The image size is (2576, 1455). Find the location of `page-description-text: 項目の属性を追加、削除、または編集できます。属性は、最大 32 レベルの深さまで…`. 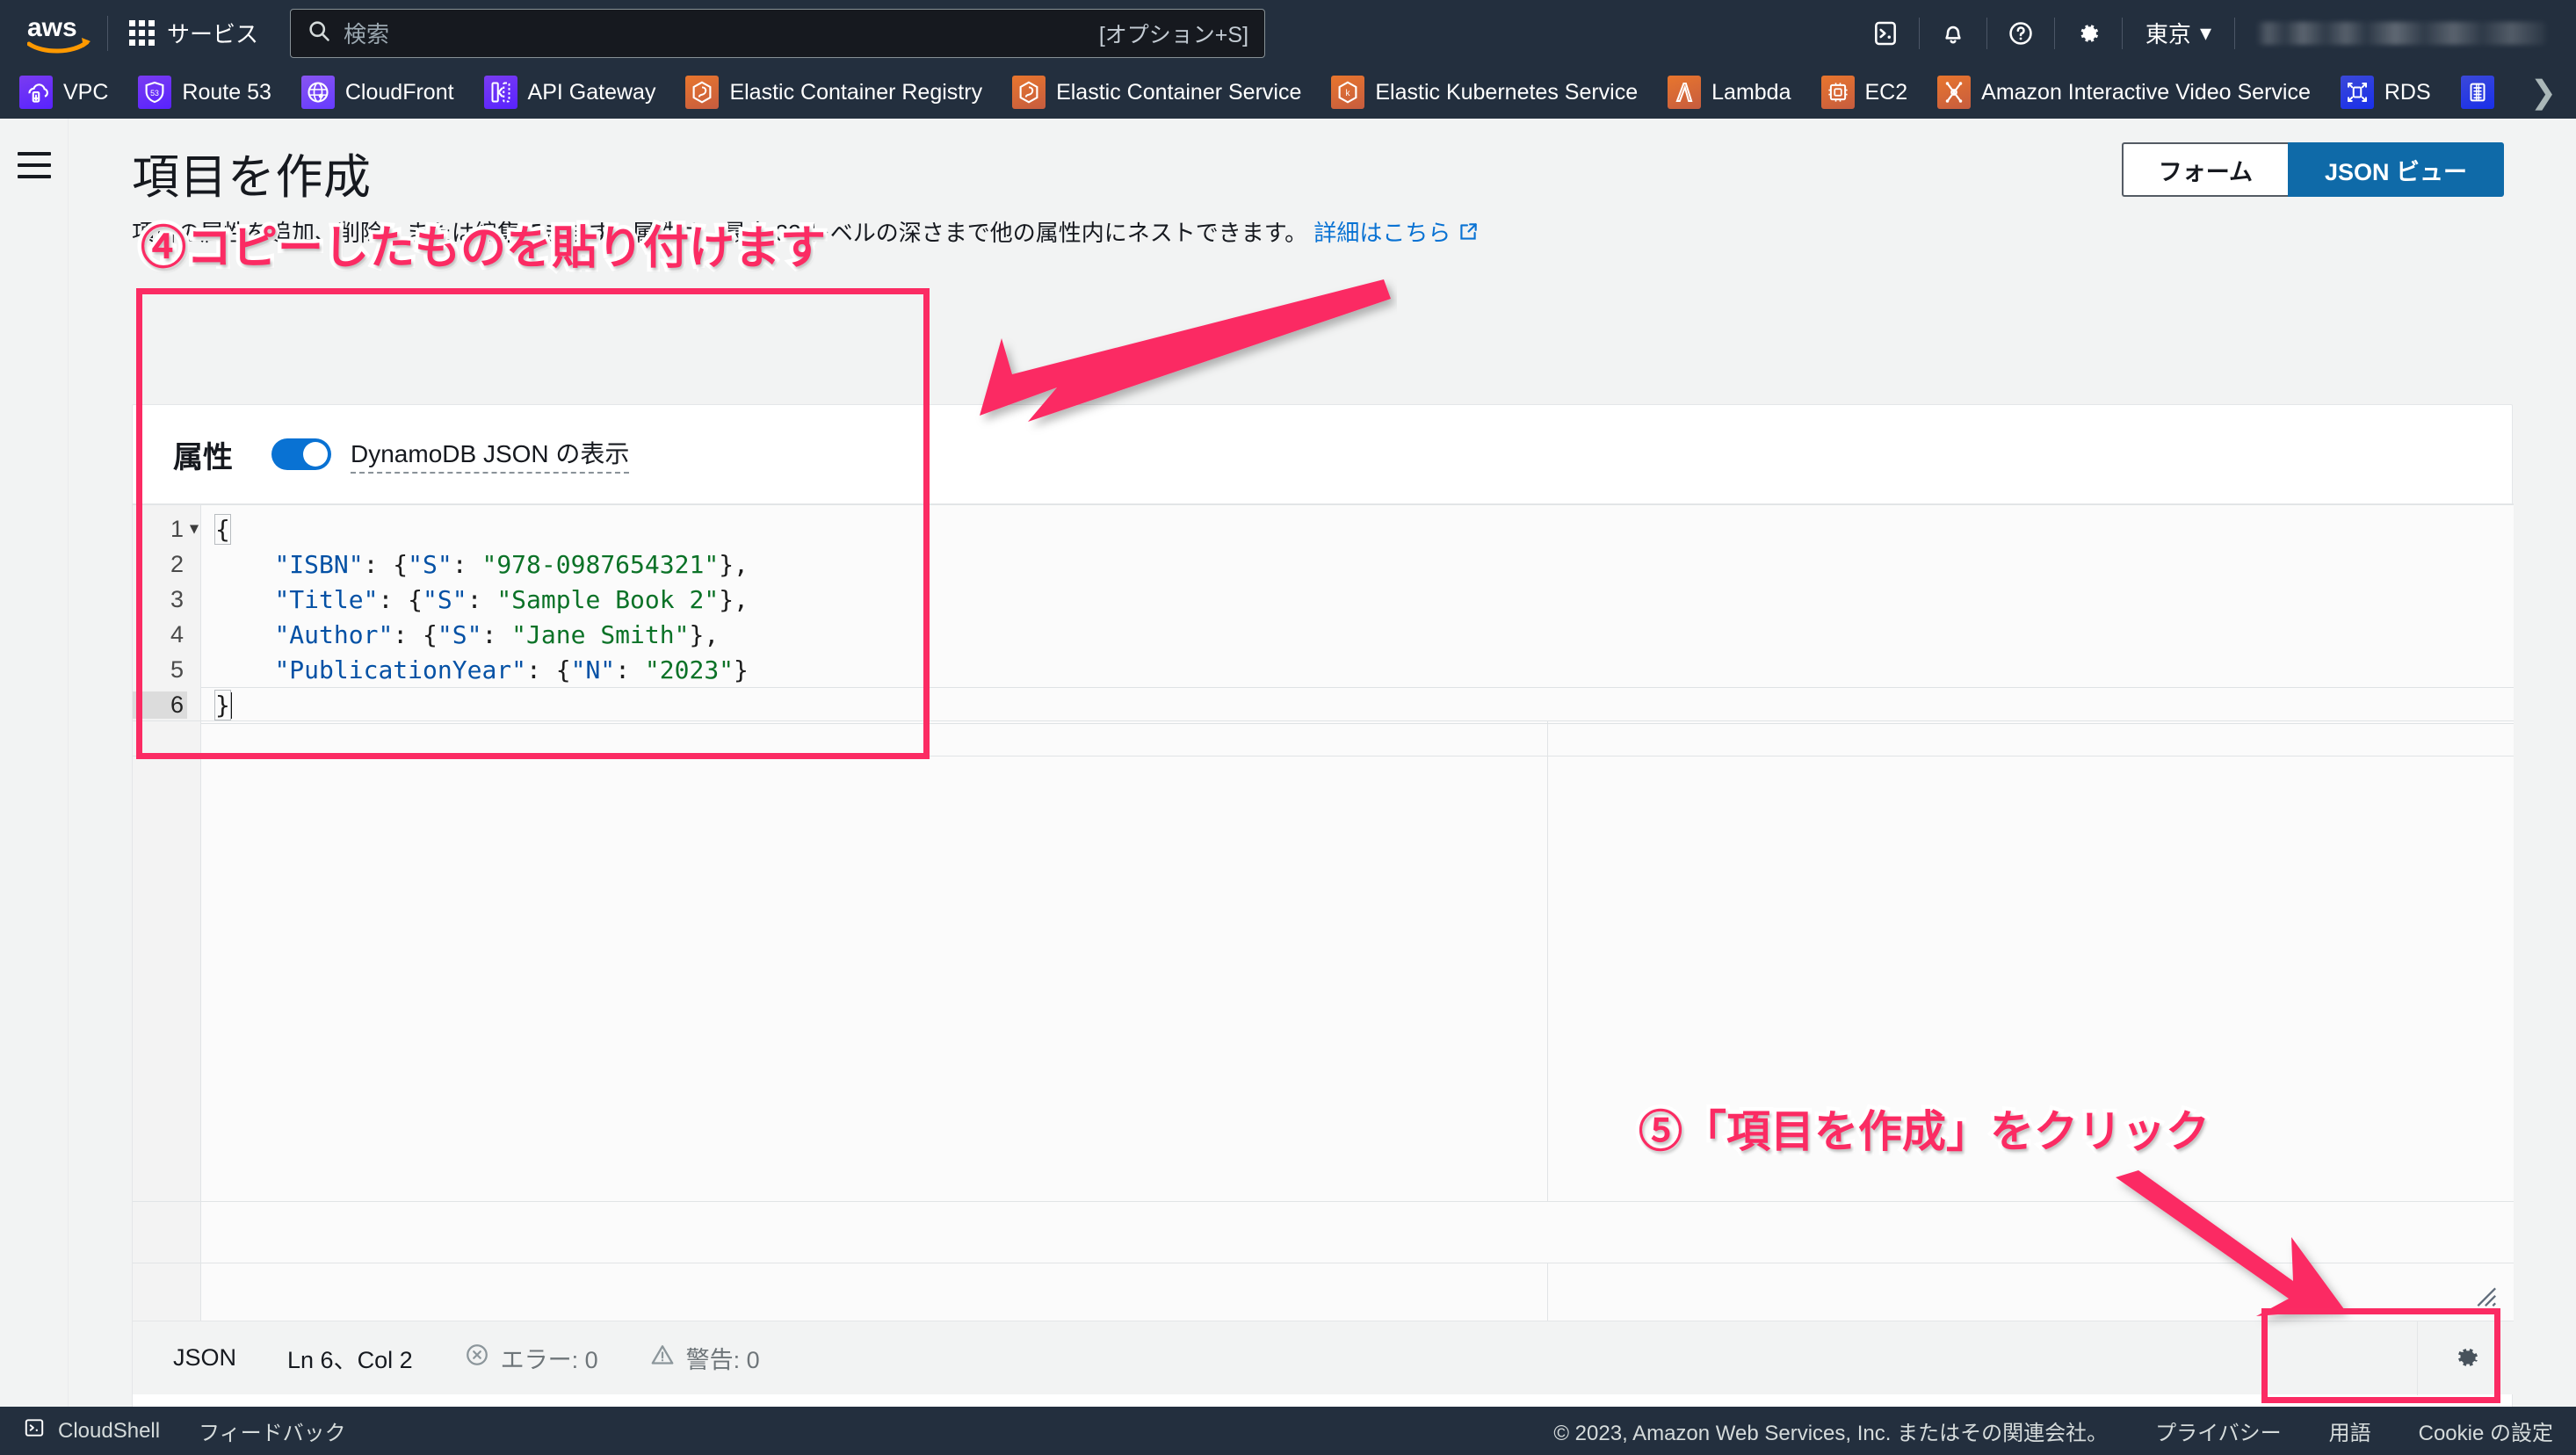

page-description-text: 項目の属性を追加、削除、または編集できます。属性は、最大 32 レベルの深さまで… is located at coordinates (720, 233).